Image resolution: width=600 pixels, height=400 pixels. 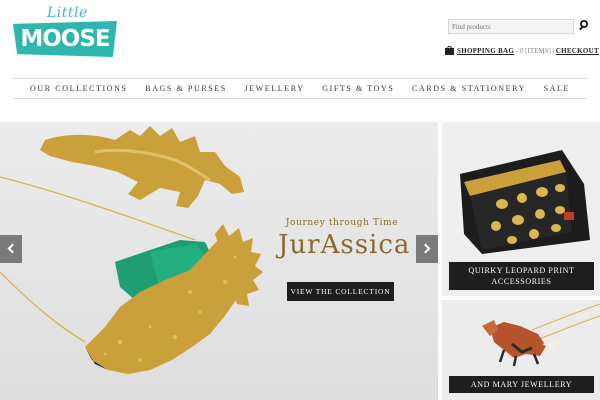 I want to click on hero-subtitle: Journey through Time, so click(x=342, y=223).